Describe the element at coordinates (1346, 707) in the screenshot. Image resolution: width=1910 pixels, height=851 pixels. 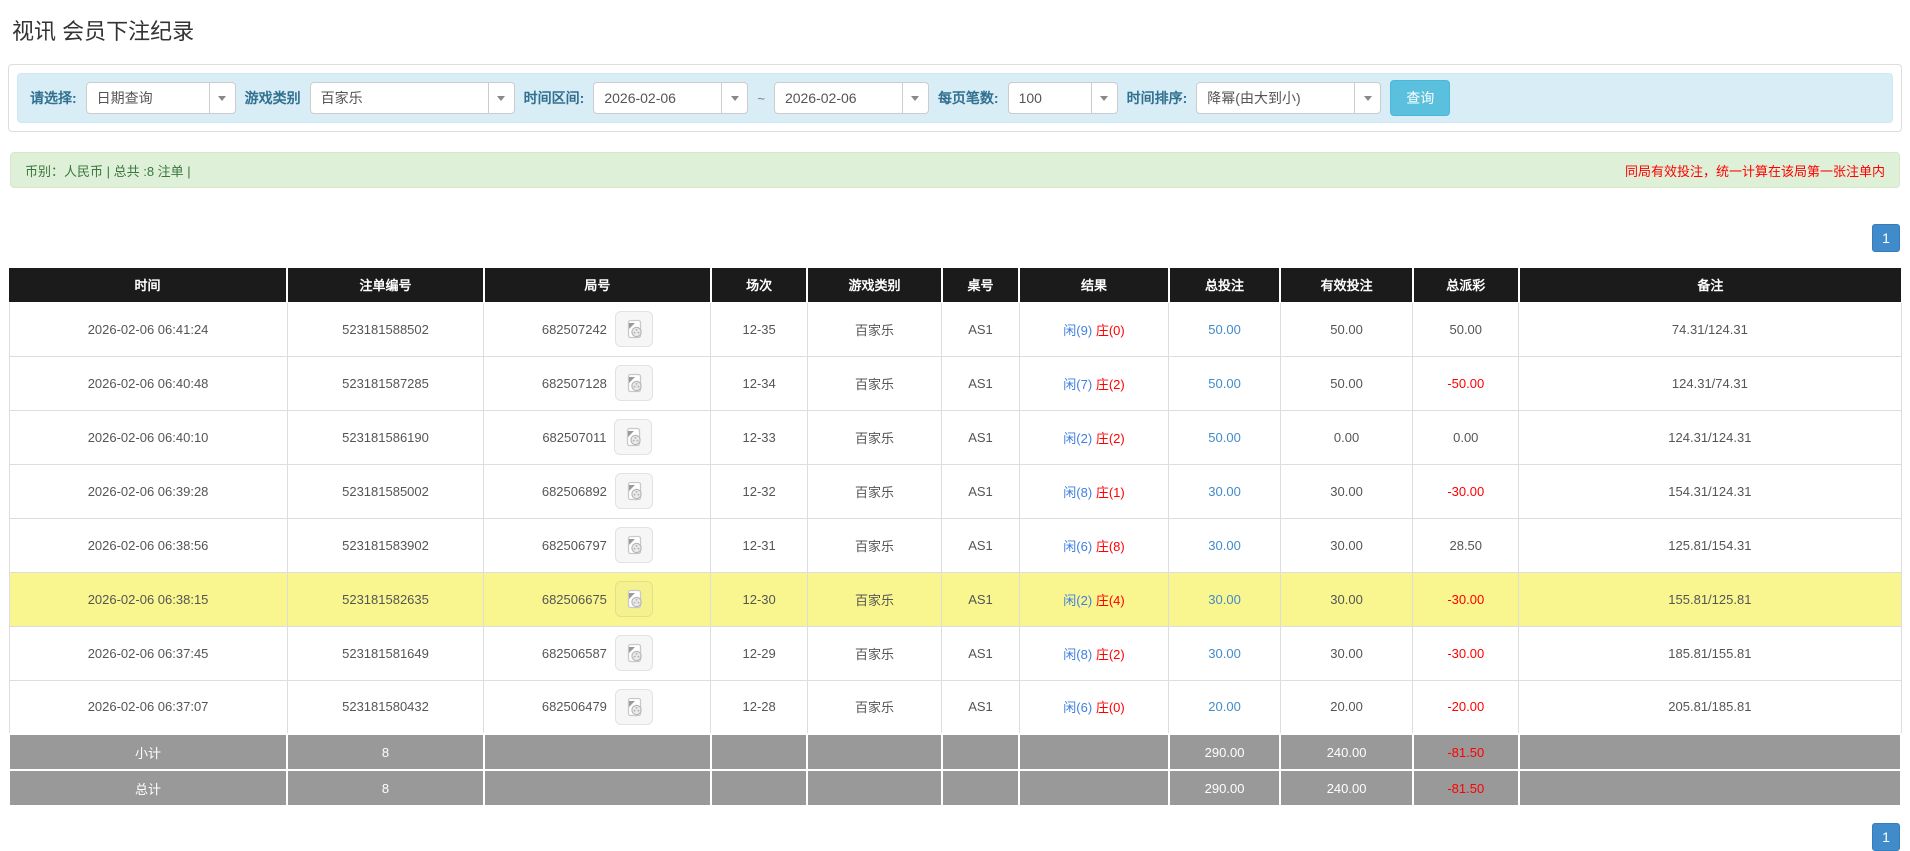
I see `cell-valid-bet: 20.00` at that location.